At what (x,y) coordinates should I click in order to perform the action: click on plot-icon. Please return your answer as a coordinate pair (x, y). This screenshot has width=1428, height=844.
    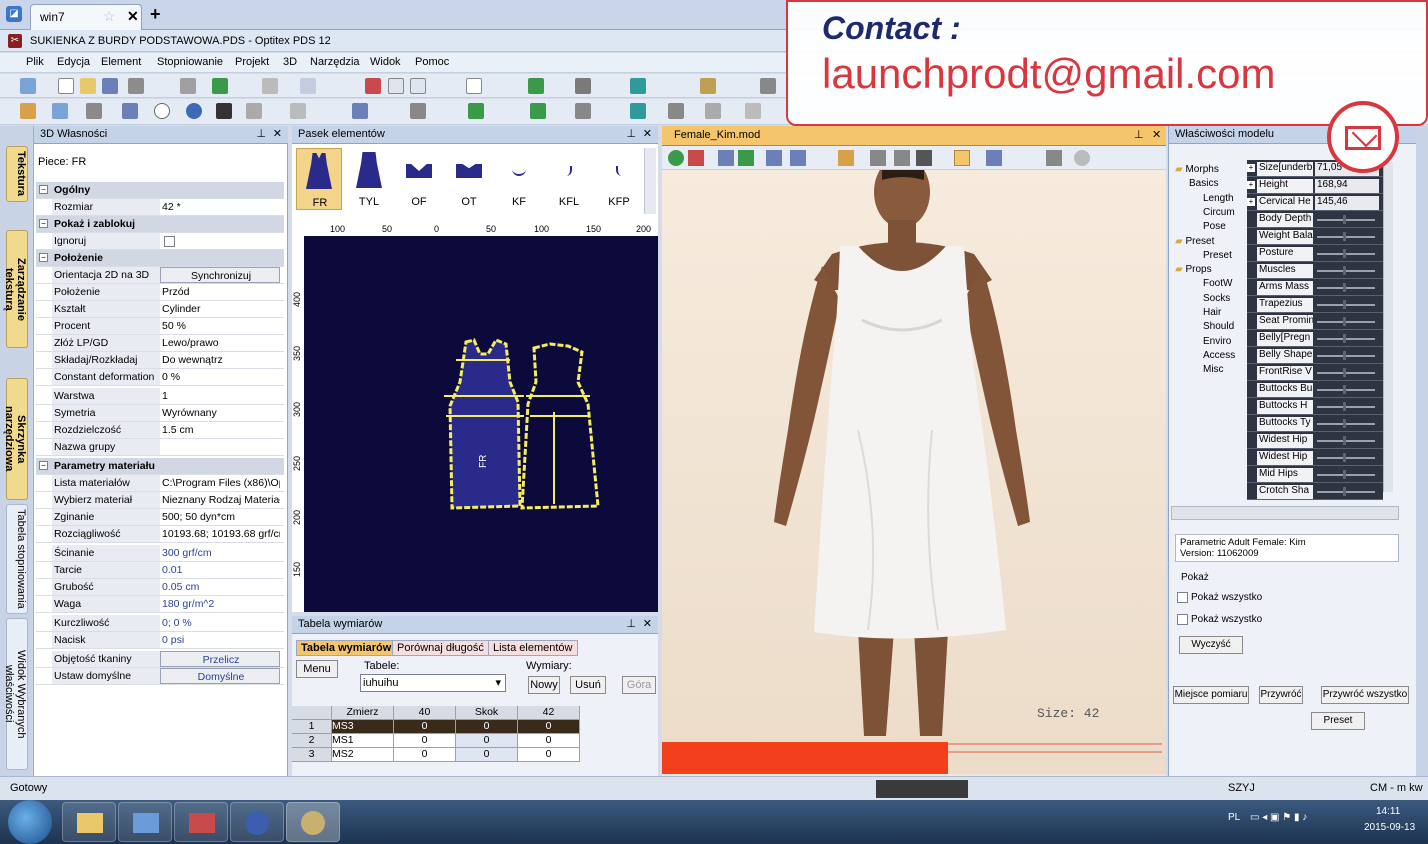
    Looking at the image, I should click on (188, 86).